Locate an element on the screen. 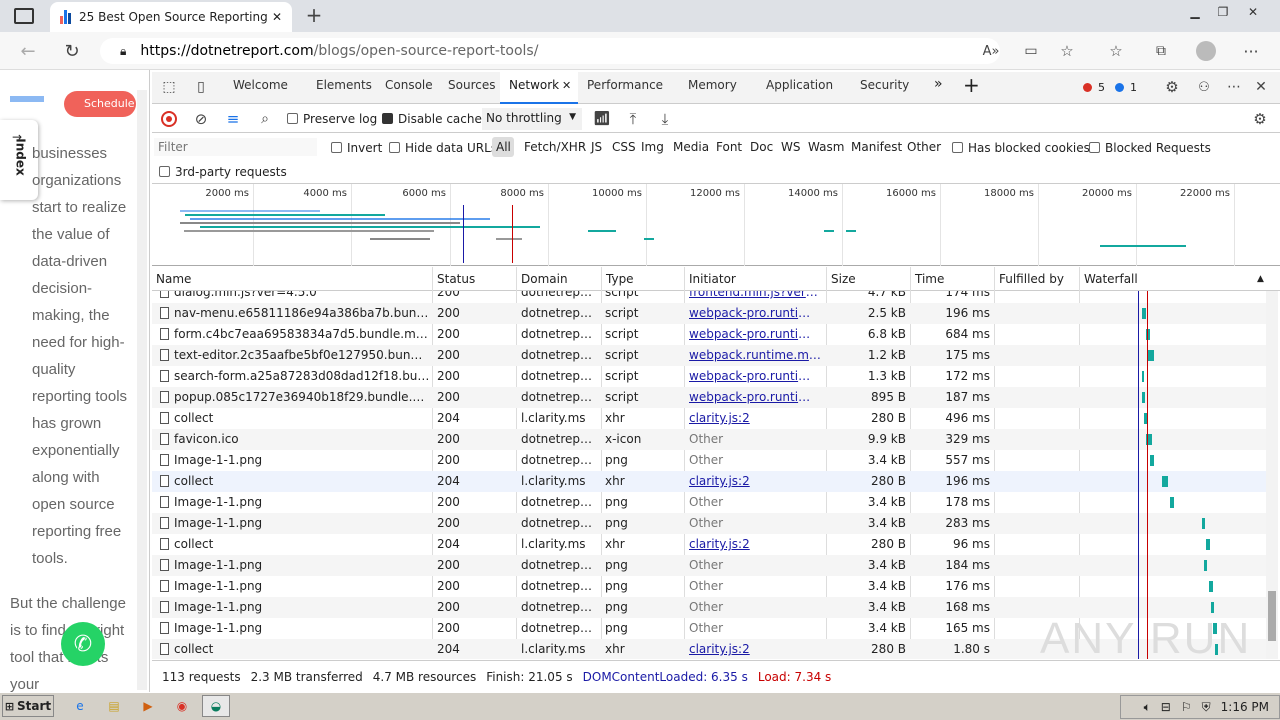  refresh-icon: ↻ is located at coordinates (72, 51).